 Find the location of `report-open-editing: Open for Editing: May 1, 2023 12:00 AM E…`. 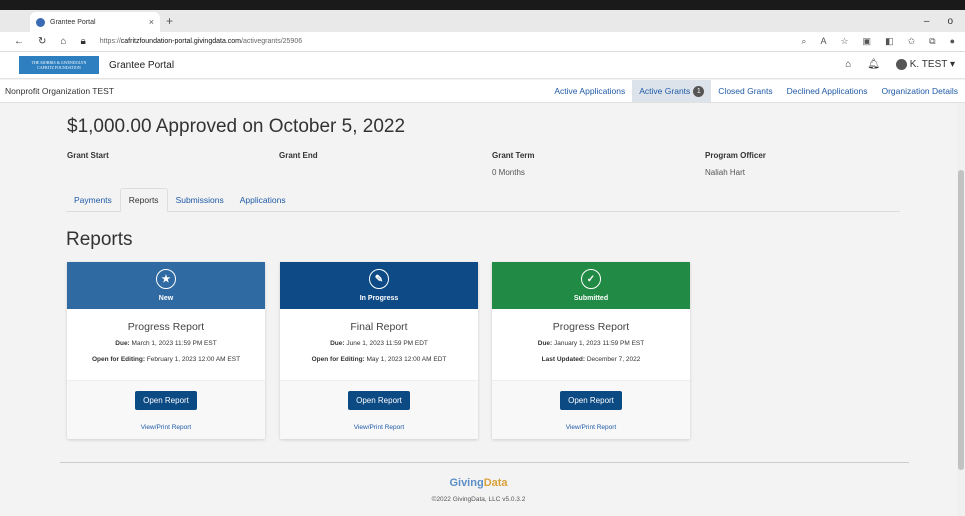

report-open-editing: Open for Editing: May 1, 2023 12:00 AM E… is located at coordinates (379, 359).